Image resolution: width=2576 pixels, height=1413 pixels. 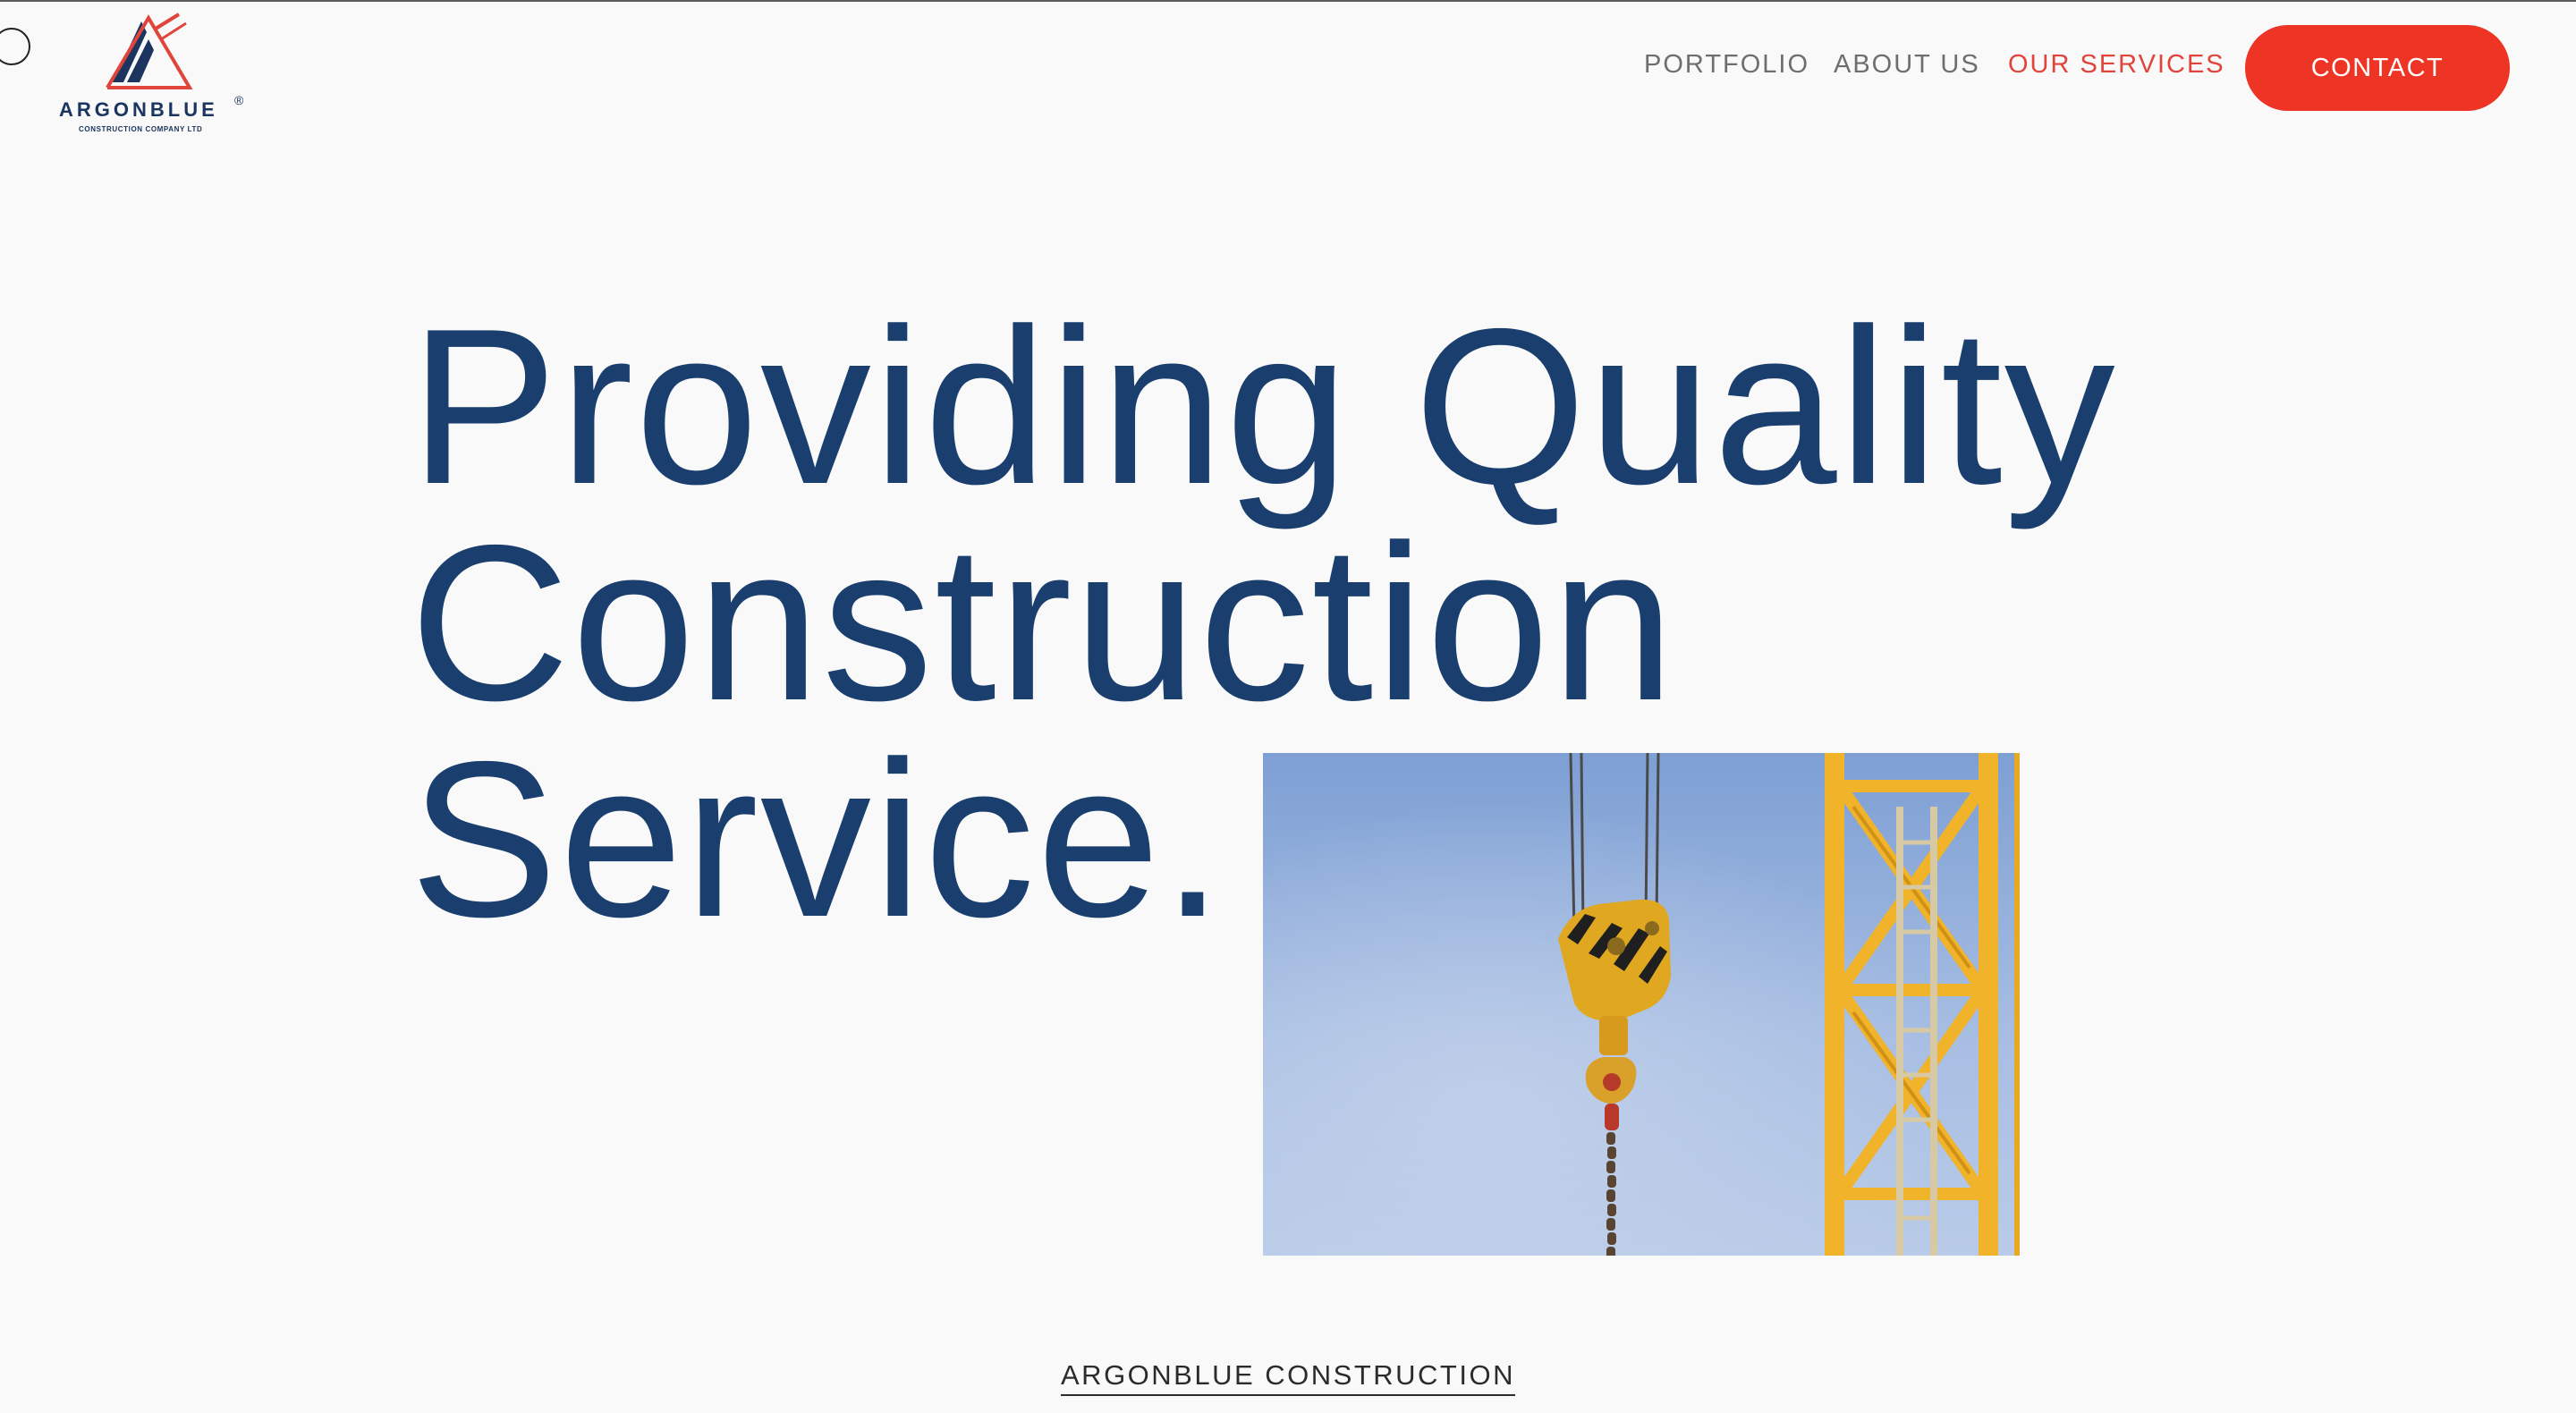 What do you see at coordinates (1288, 64) in the screenshot?
I see `main-nav: PORTFOLIO ABOUT US OUR SERVICES` at bounding box center [1288, 64].